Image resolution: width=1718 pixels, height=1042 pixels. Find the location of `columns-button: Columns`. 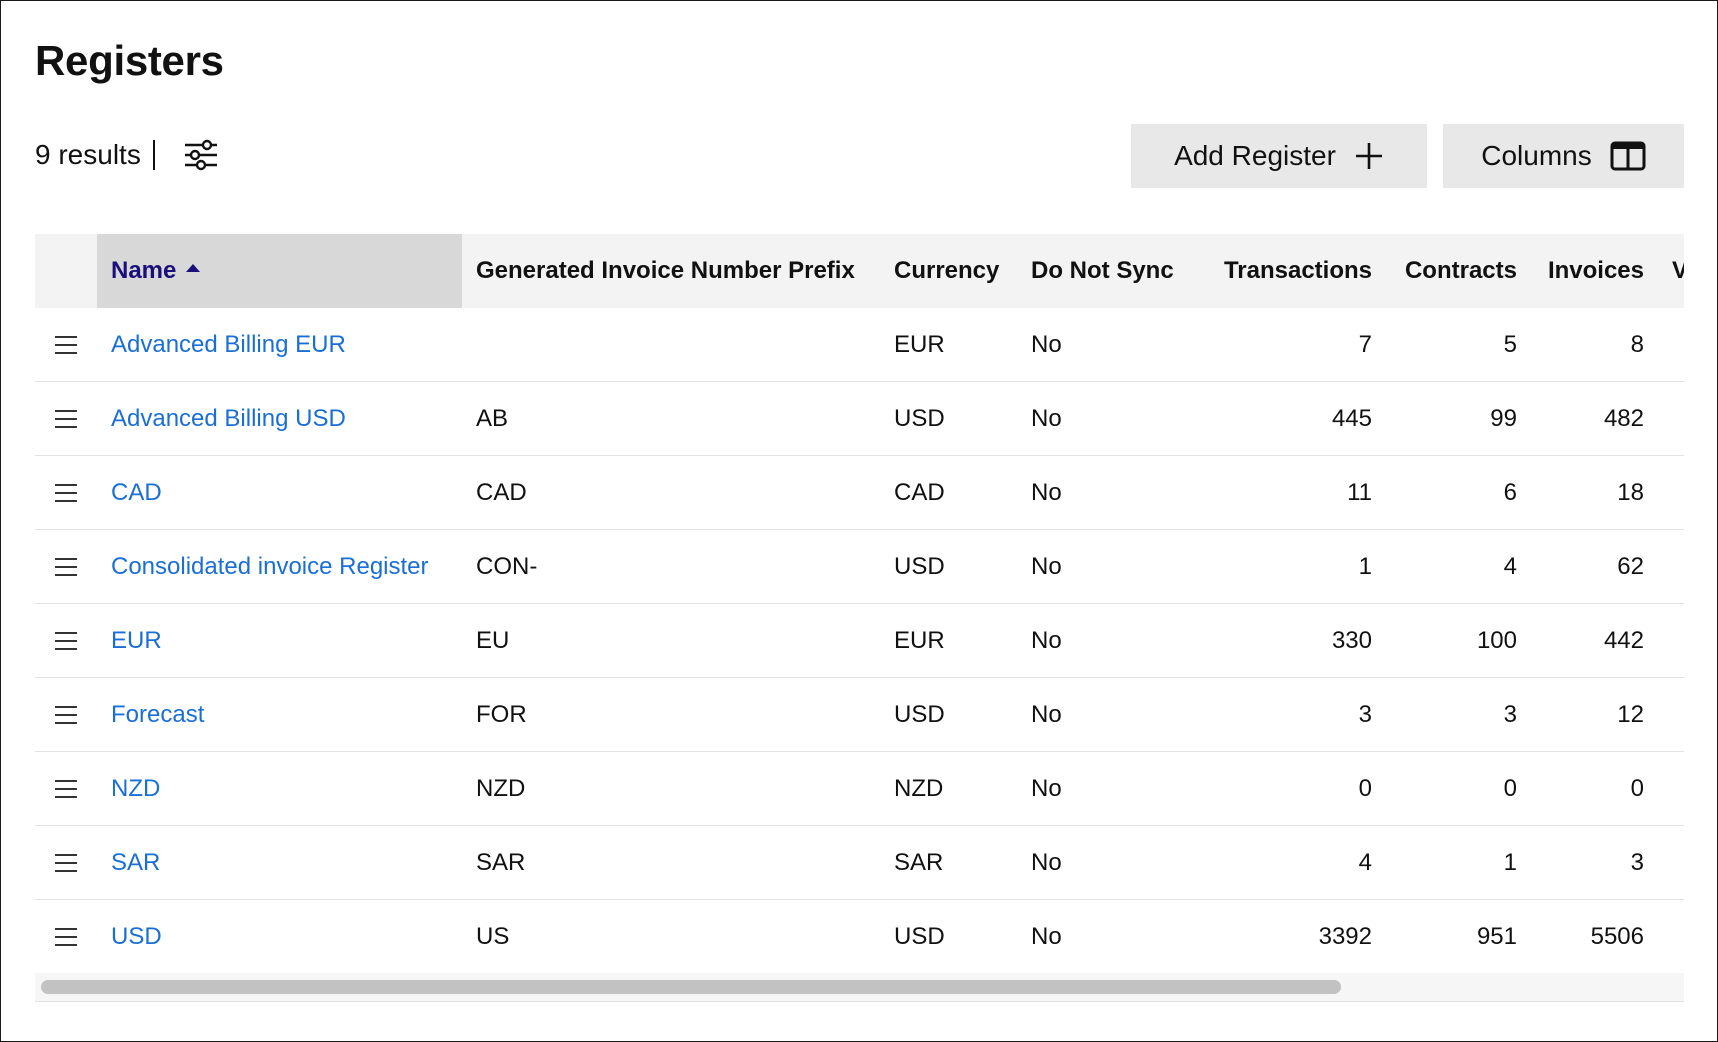

columns-button: Columns is located at coordinates (1563, 156).